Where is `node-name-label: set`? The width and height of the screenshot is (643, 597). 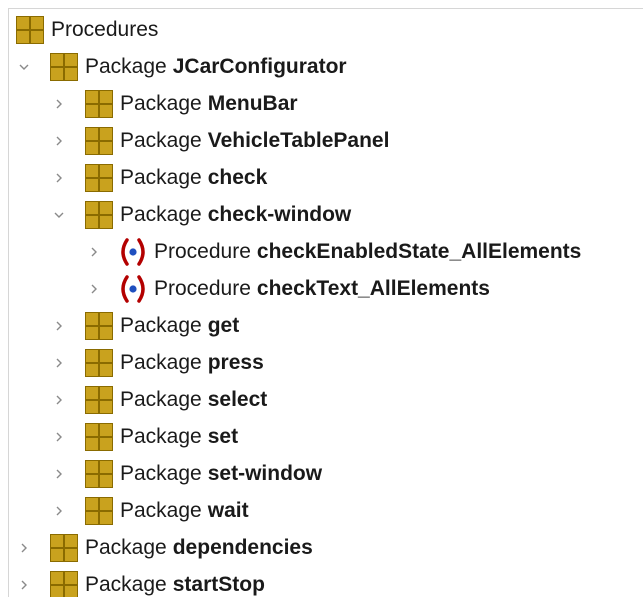 node-name-label: set is located at coordinates (223, 436).